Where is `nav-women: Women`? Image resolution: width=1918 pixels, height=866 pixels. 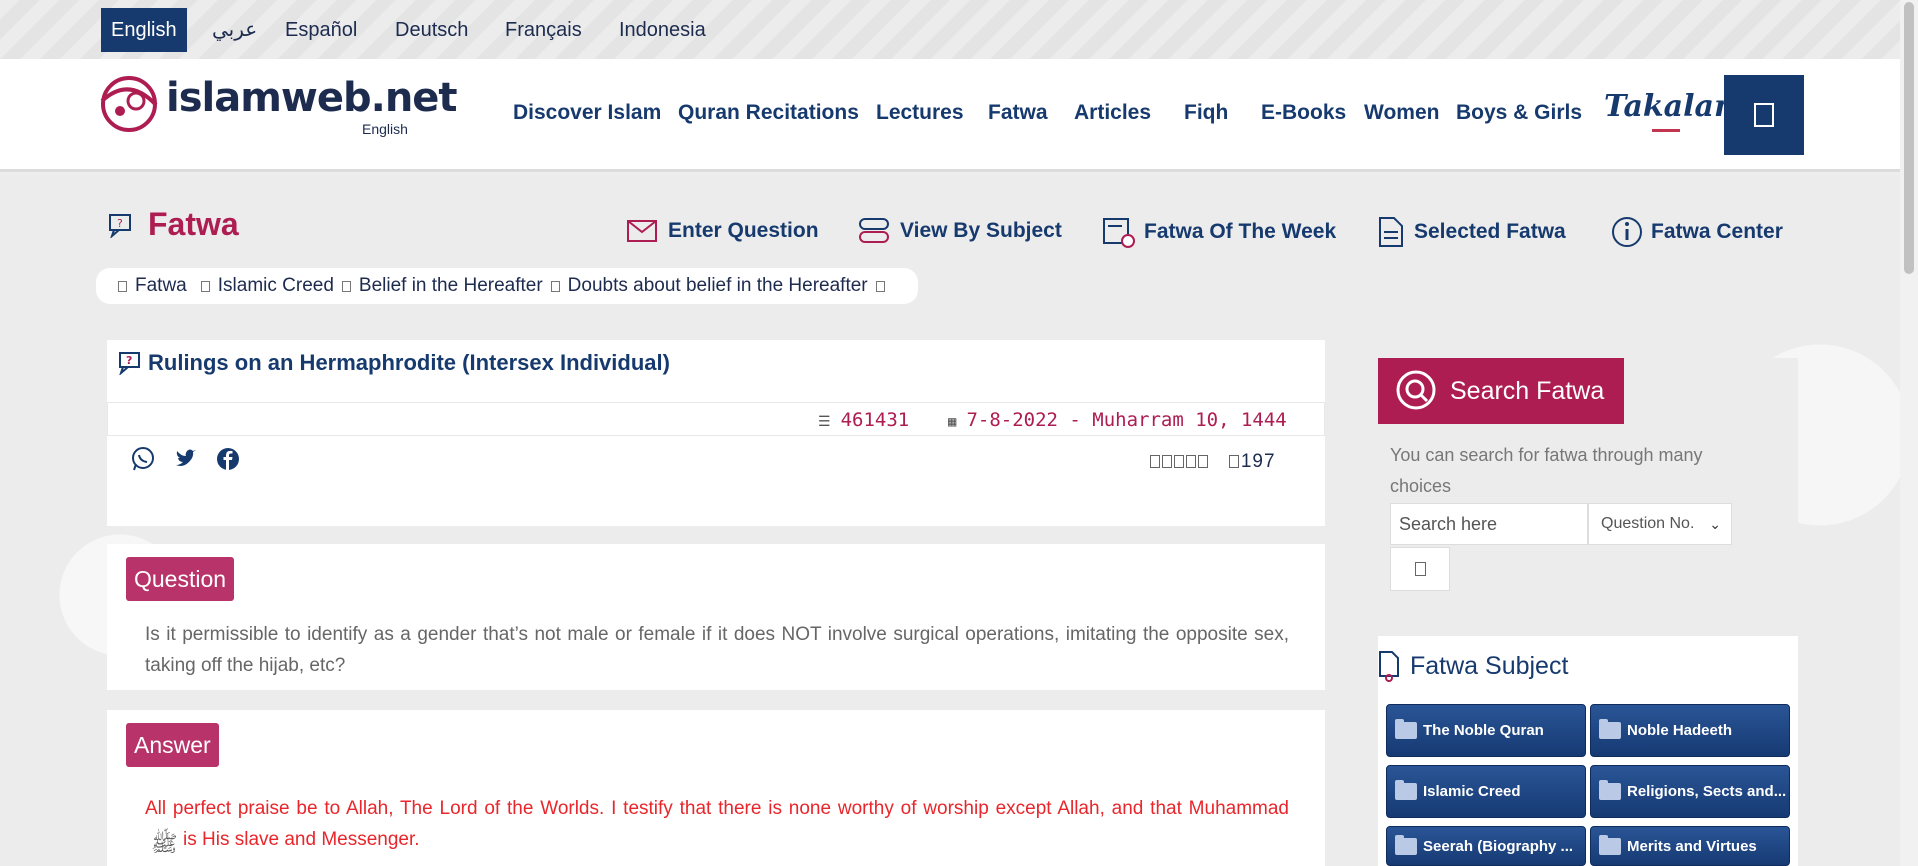 nav-women: Women is located at coordinates (1401, 113).